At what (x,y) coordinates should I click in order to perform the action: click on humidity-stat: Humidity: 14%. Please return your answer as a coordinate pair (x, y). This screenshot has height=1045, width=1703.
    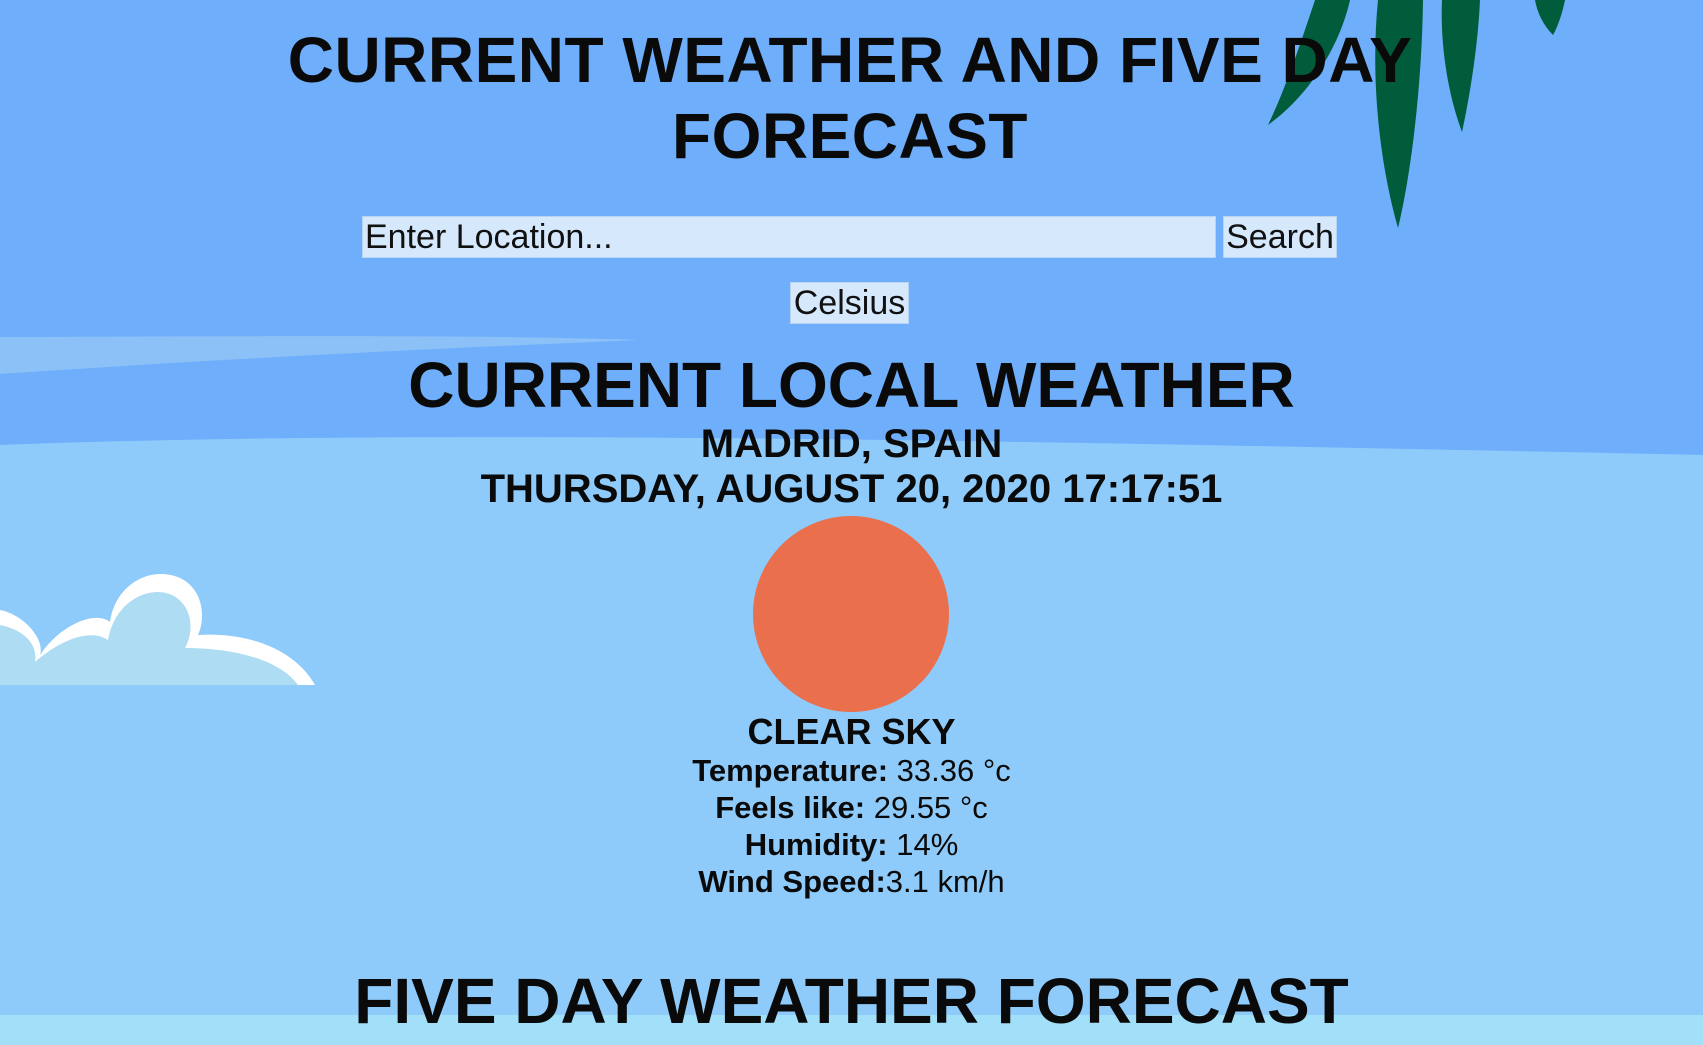
    Looking at the image, I should click on (851, 844).